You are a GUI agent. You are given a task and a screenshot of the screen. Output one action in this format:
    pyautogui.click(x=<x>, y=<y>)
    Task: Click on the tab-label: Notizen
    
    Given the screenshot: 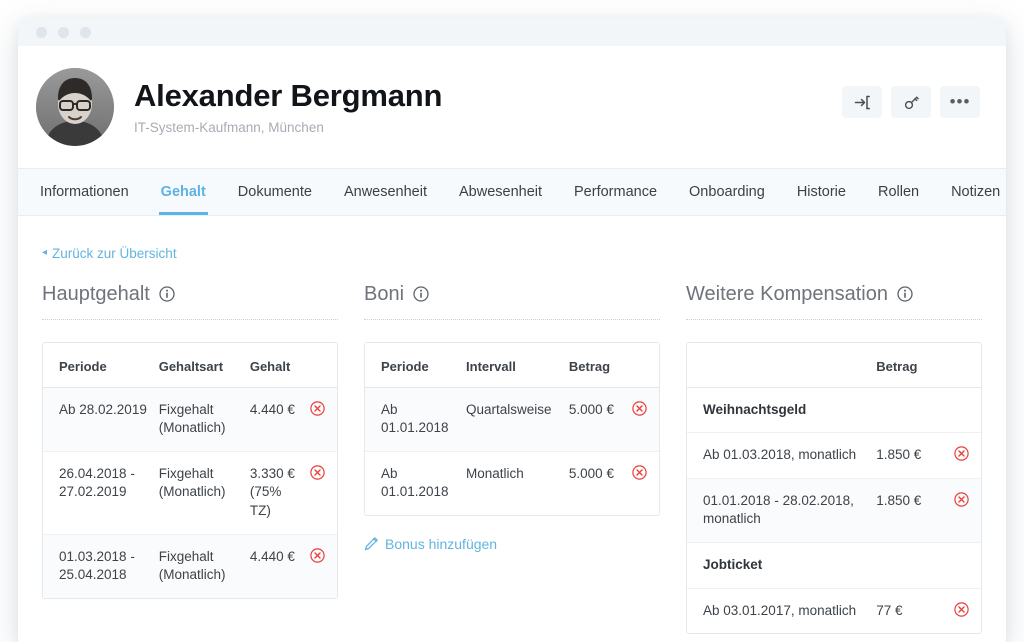 What is the action you would take?
    pyautogui.click(x=976, y=192)
    